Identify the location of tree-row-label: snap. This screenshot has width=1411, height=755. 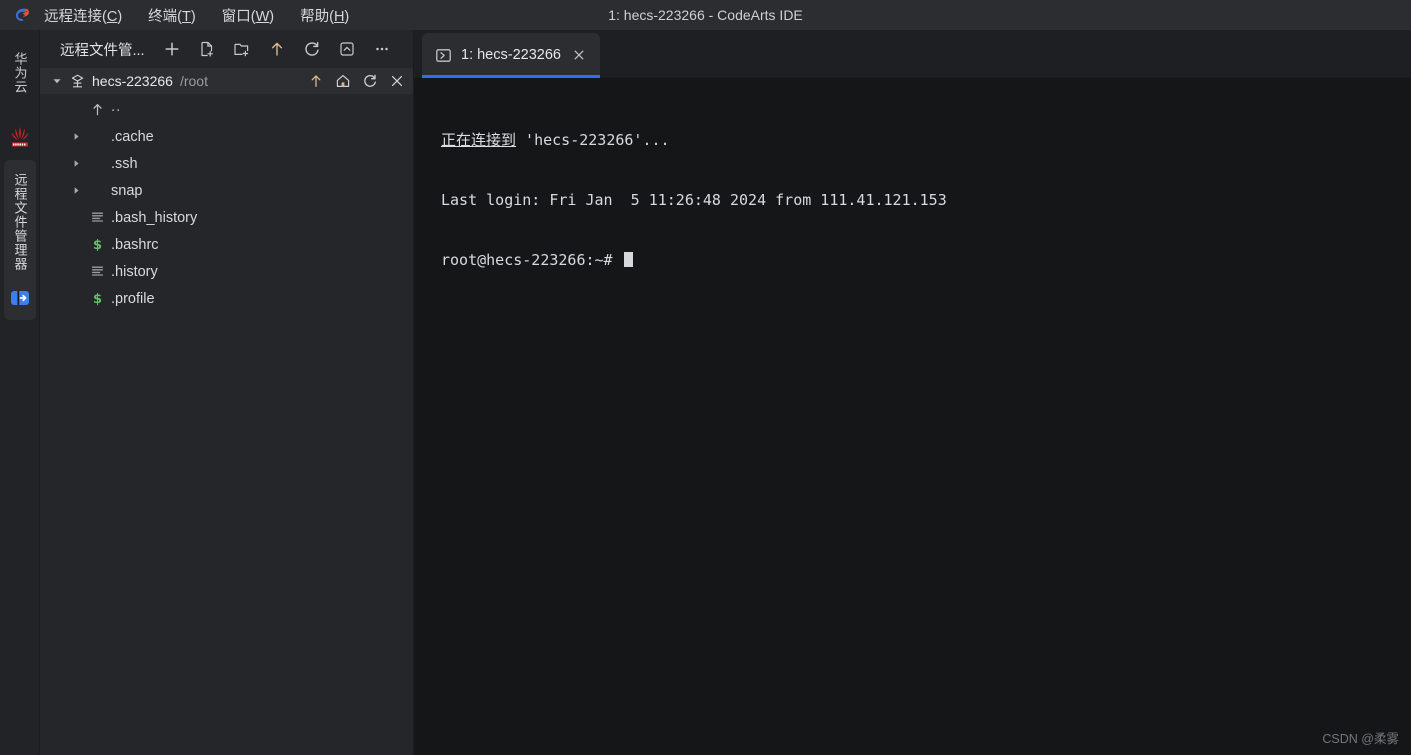
(127, 190).